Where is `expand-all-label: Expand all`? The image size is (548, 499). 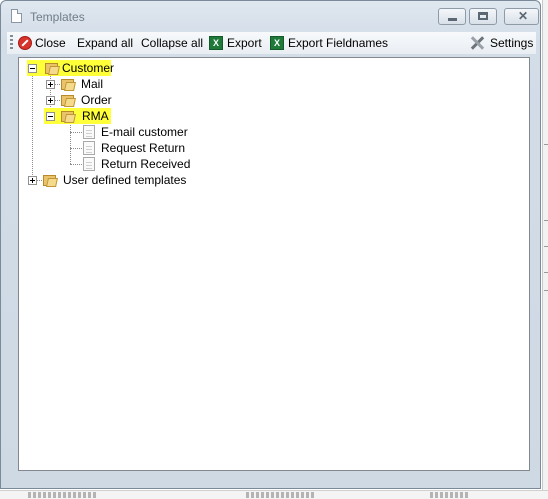 expand-all-label: Expand all is located at coordinates (105, 43).